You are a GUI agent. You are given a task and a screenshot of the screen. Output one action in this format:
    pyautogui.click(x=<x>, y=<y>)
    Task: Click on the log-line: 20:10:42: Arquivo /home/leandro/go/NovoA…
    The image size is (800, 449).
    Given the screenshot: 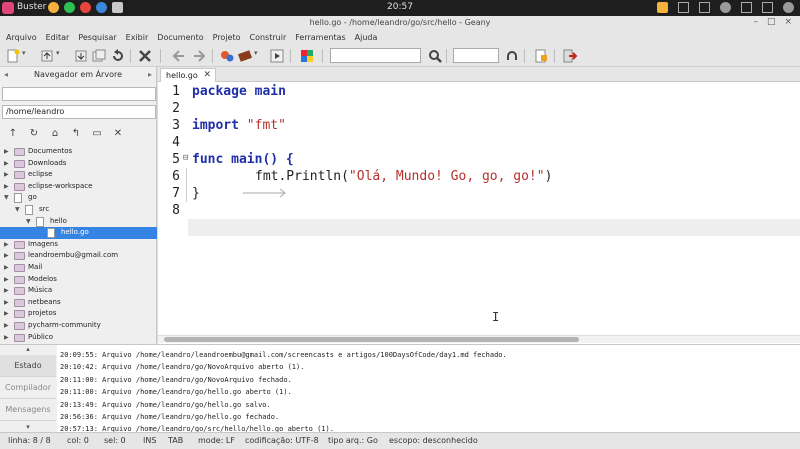 What is the action you would take?
    pyautogui.click(x=182, y=367)
    